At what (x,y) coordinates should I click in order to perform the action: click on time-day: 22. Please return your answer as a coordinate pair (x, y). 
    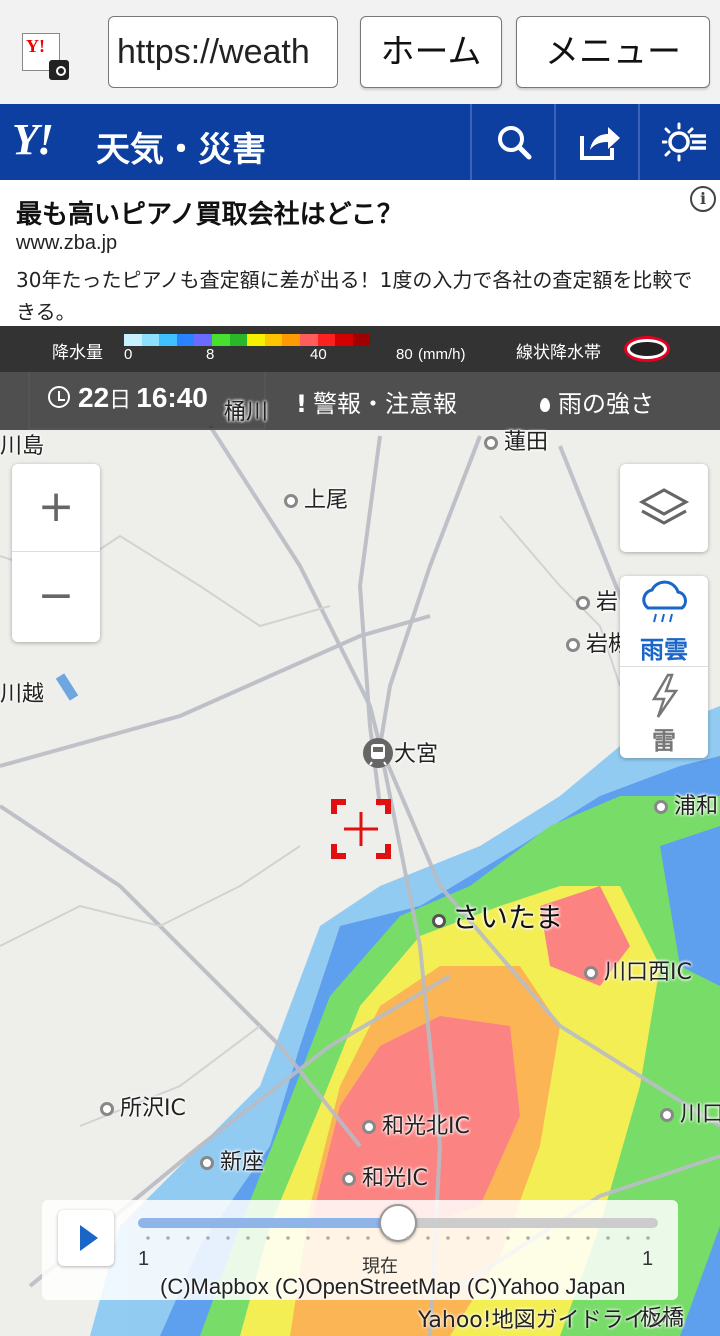
    Looking at the image, I should click on (94, 397).